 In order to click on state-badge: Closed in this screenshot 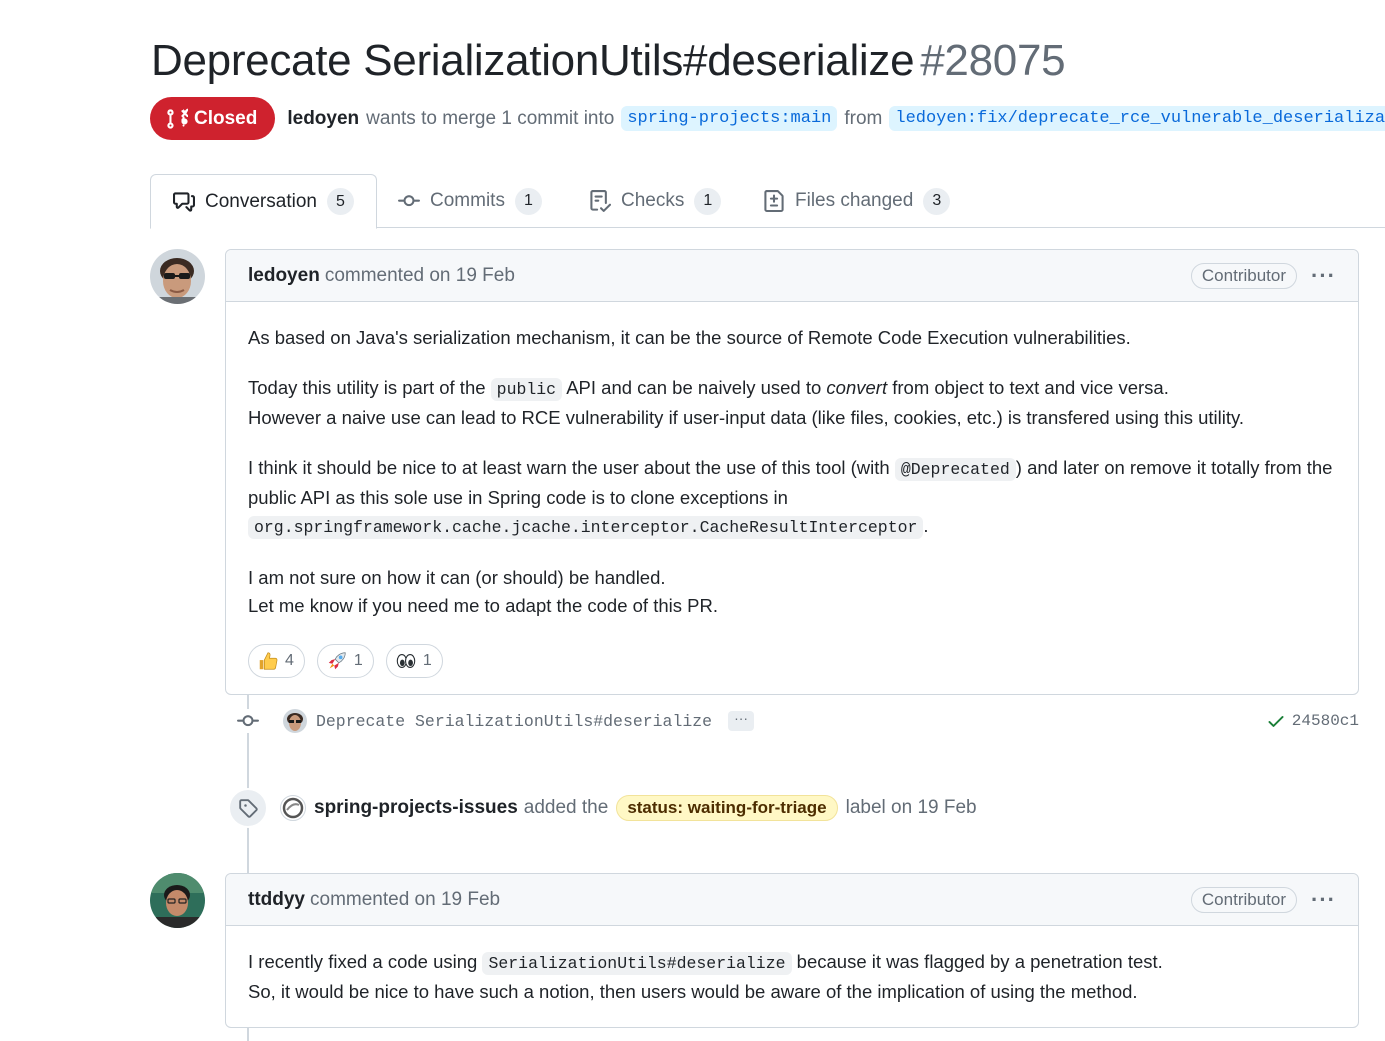, I will do `click(213, 118)`.